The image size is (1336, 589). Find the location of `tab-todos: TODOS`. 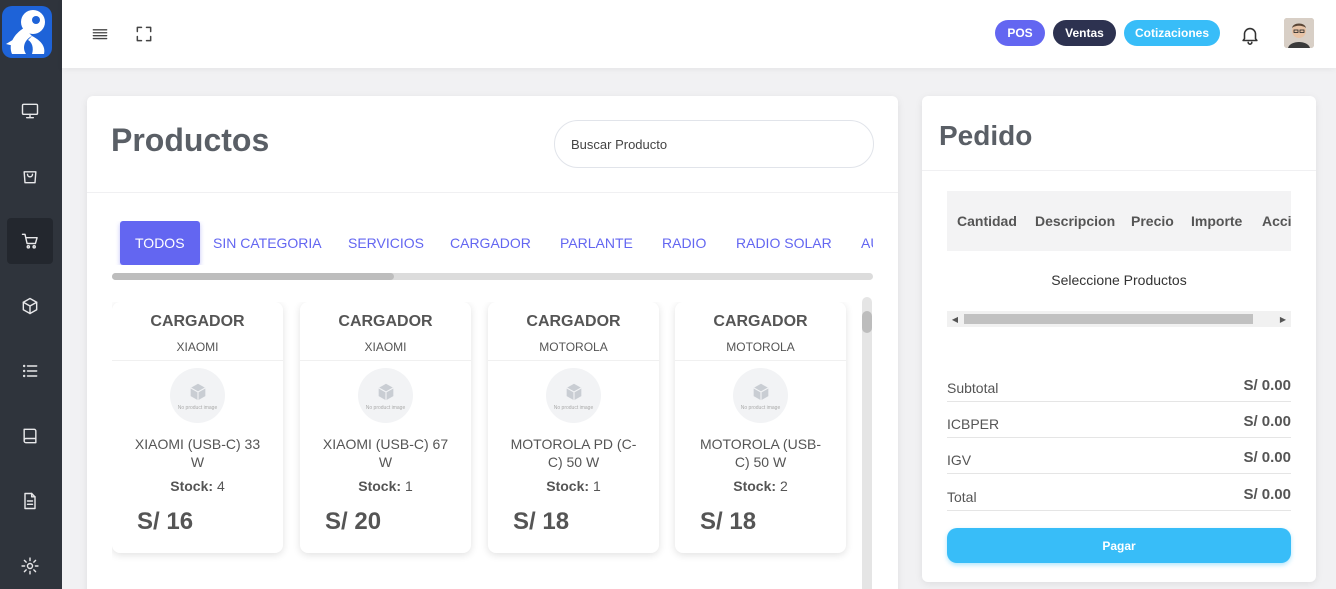

tab-todos: TODOS is located at coordinates (160, 243).